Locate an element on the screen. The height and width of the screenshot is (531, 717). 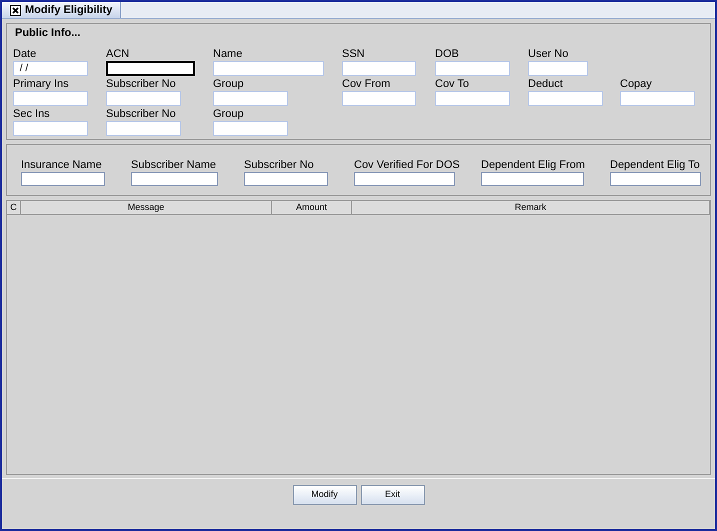
field-label: Dependent Elig To is located at coordinates (655, 165).